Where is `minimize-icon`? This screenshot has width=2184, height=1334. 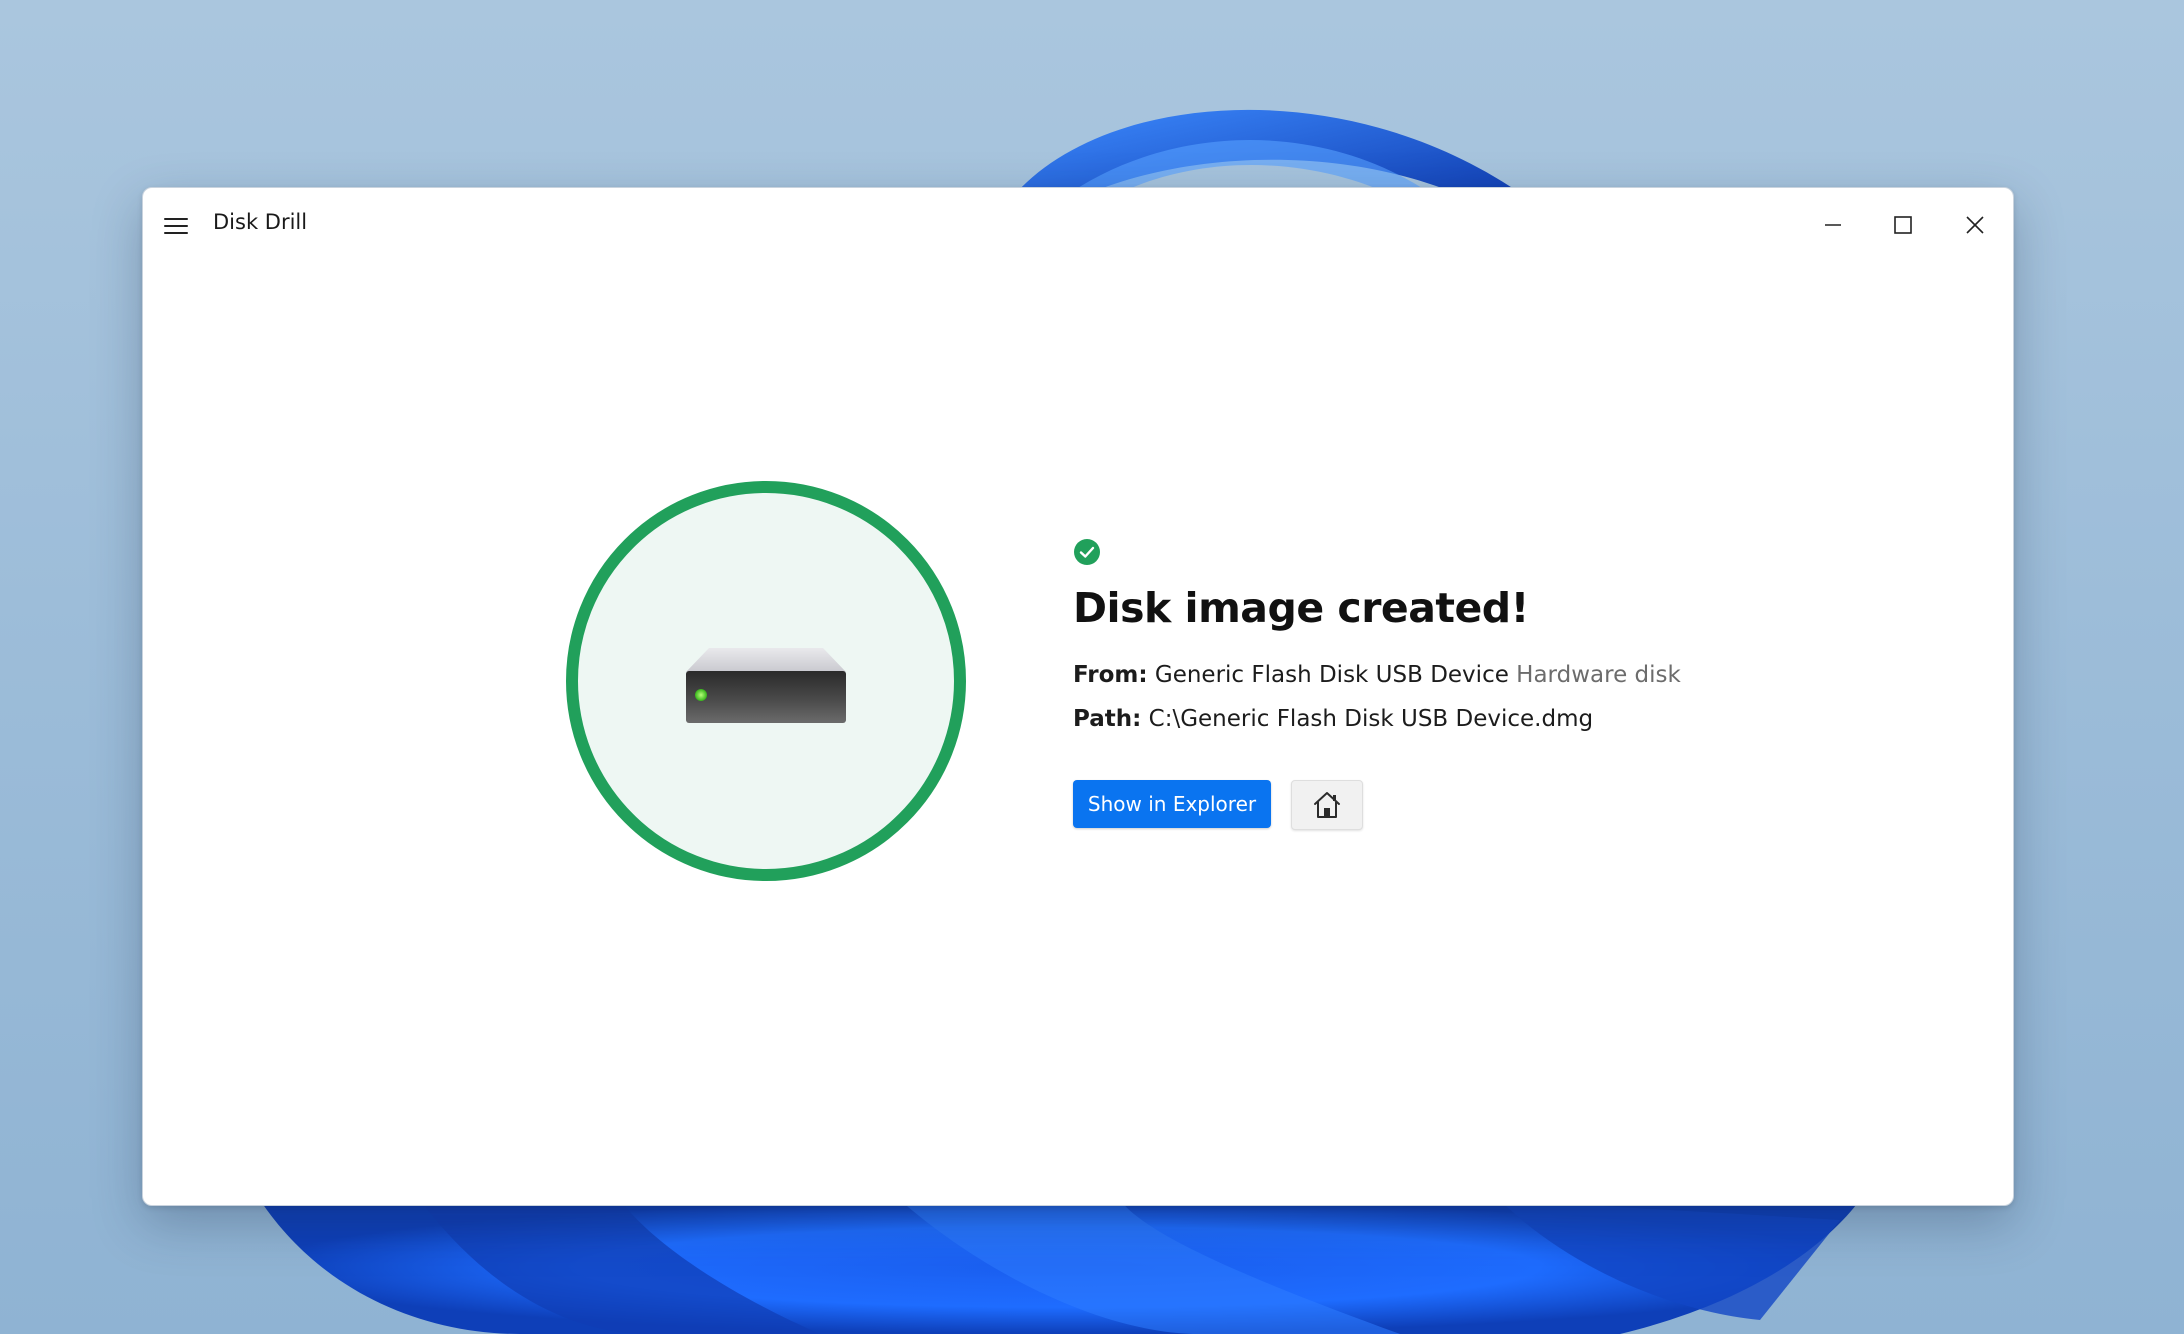
minimize-icon is located at coordinates (1833, 225).